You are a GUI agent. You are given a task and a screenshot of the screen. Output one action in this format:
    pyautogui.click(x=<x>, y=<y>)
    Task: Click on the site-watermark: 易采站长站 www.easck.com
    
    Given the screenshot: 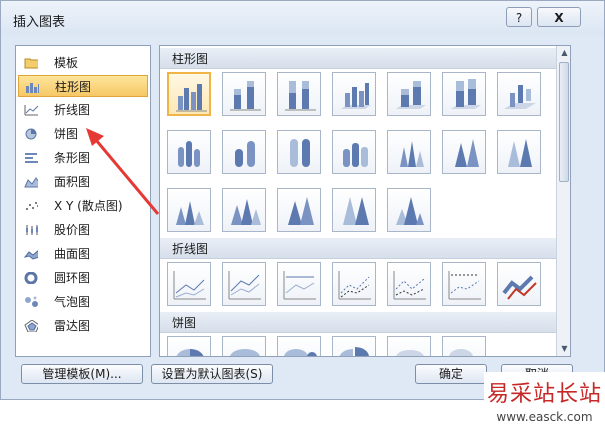 What is the action you would take?
    pyautogui.click(x=544, y=402)
    